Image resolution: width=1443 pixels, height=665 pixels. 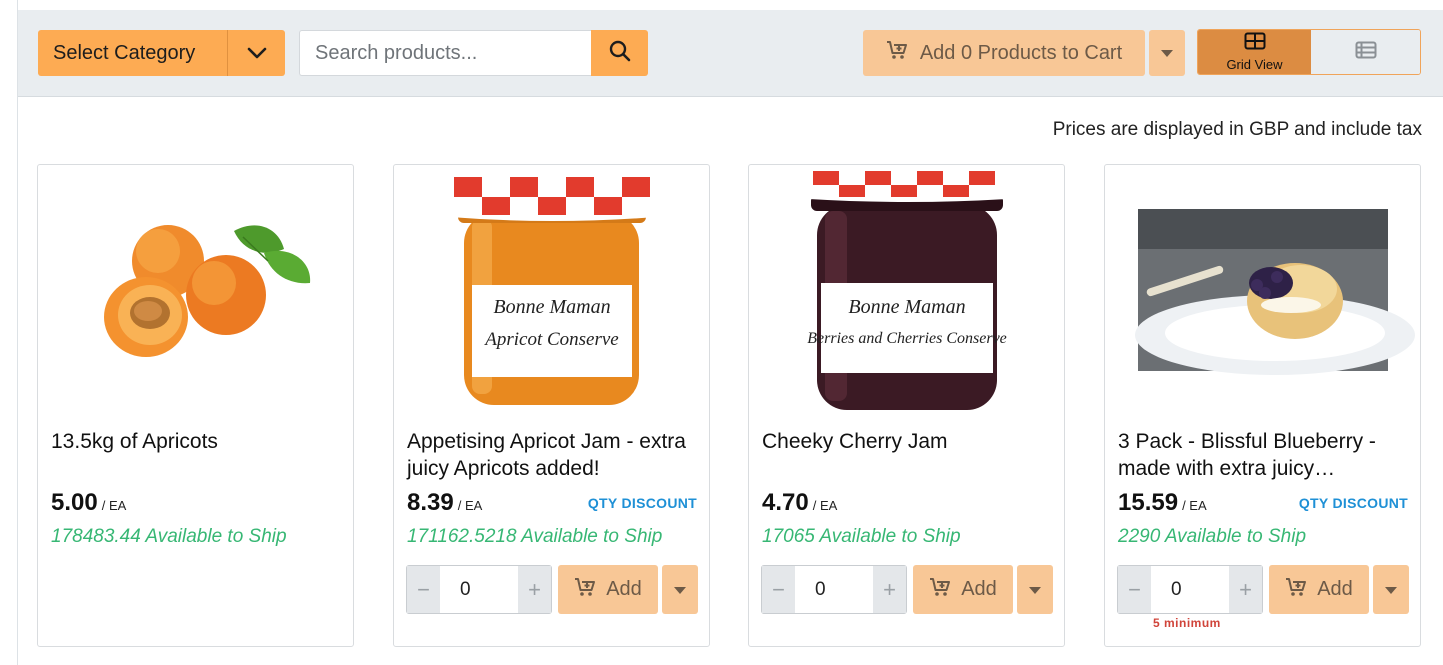 What do you see at coordinates (861, 536) in the screenshot?
I see `availability-text: 17065 Available to Ship` at bounding box center [861, 536].